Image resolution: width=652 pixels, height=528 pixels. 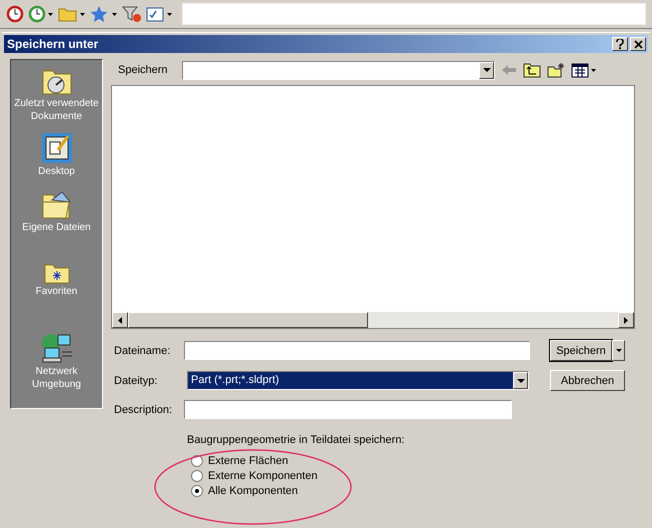 I want to click on checklist-icon, so click(x=160, y=14).